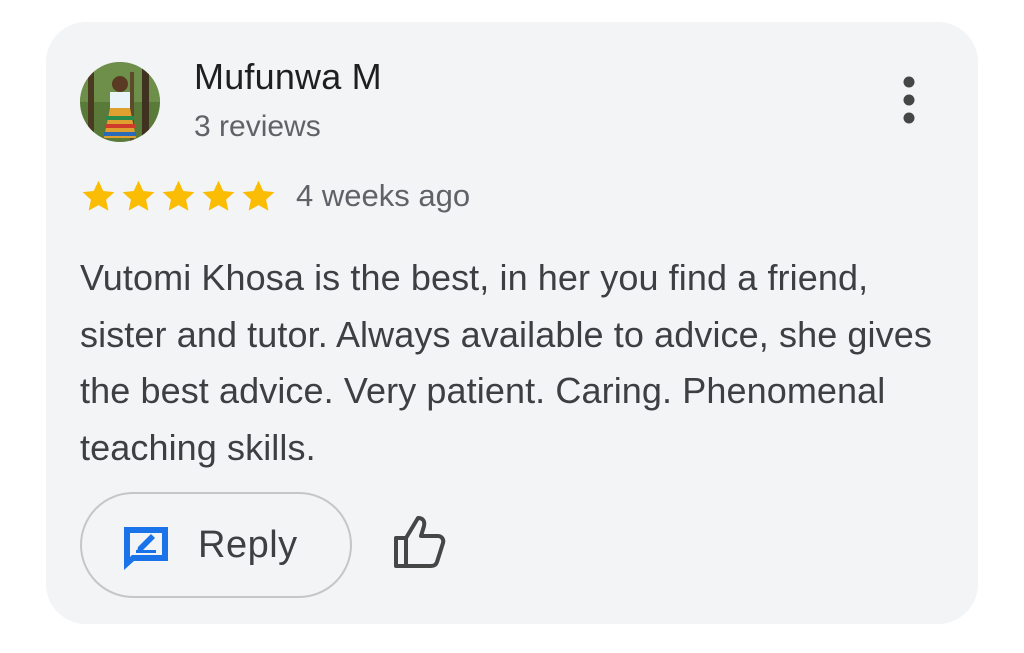 This screenshot has width=1024, height=653. Describe the element at coordinates (383, 195) in the screenshot. I see `review-time: 4 weeks ago` at that location.